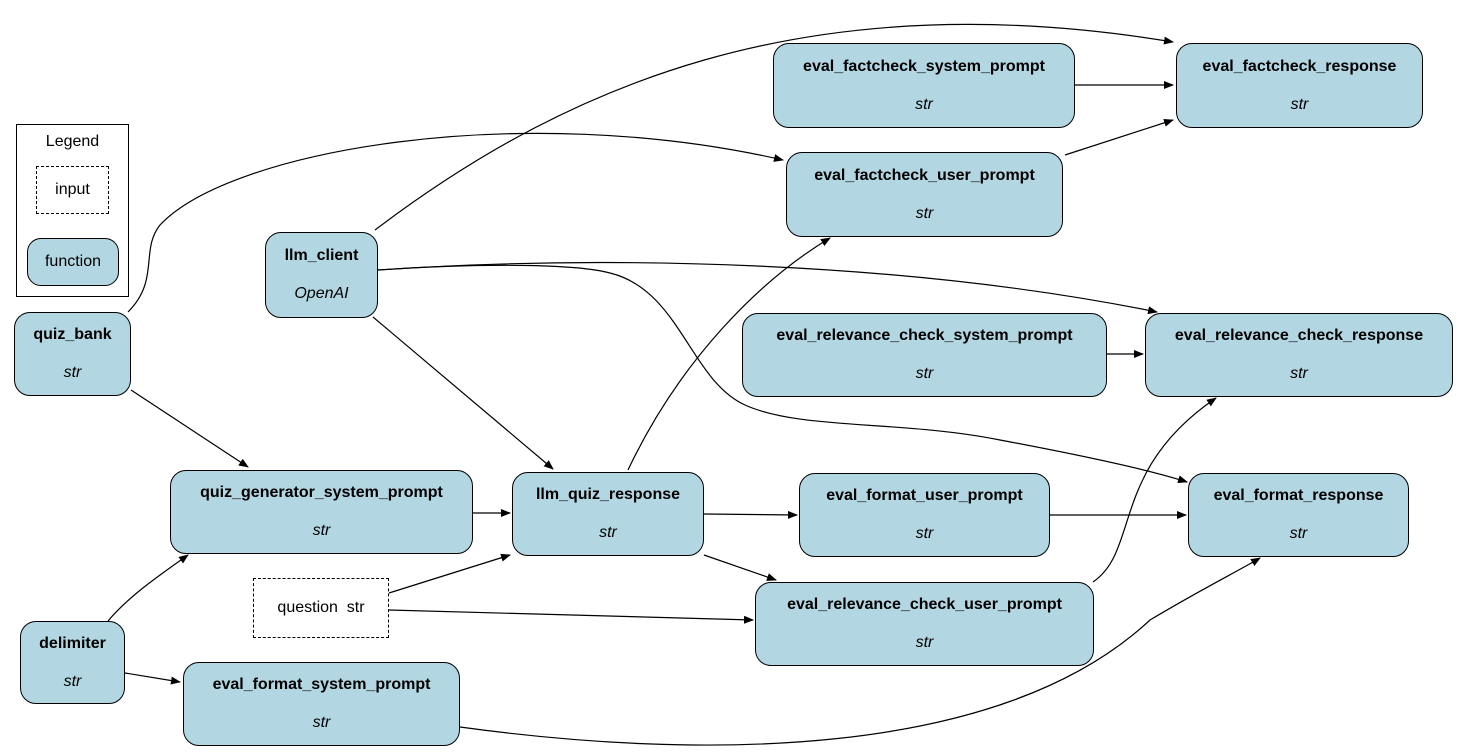 Image resolution: width=1458 pixels, height=752 pixels. I want to click on node-eval-factcheck-user-prompt: eval_factcheck_user_prompt str, so click(924, 194).